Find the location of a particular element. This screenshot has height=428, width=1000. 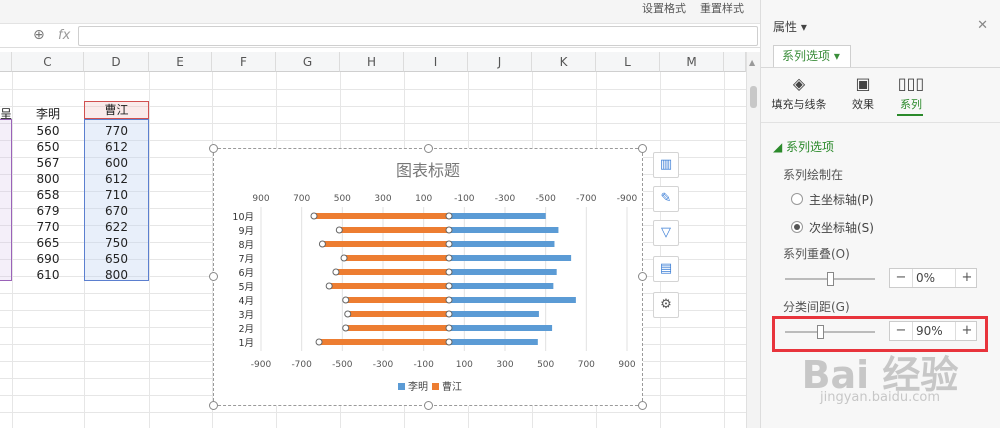

overlap-stepper: − 0% + is located at coordinates (933, 278).